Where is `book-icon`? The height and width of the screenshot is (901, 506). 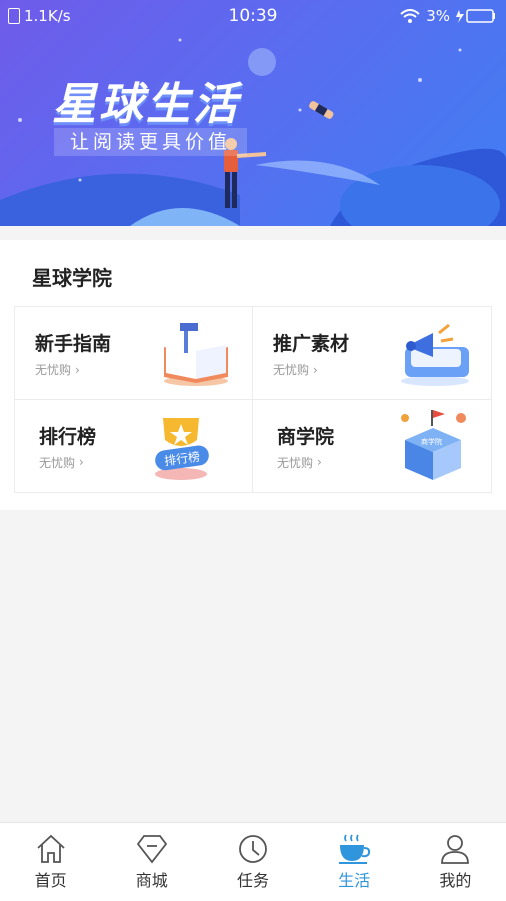
book-icon is located at coordinates (196, 354).